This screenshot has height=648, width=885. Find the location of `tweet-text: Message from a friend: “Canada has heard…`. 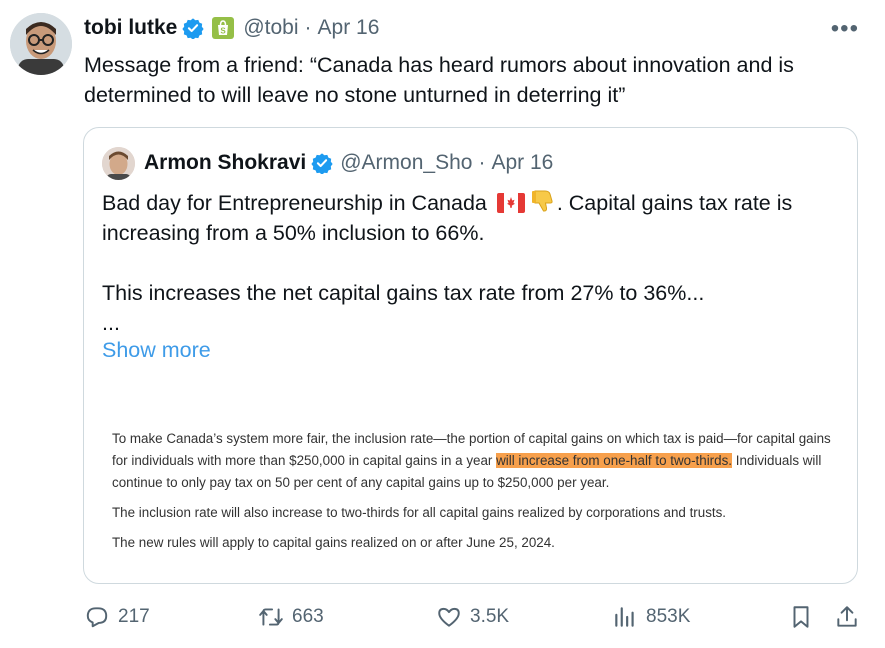

tweet-text: Message from a friend: “Canada has heard… is located at coordinates (439, 80).